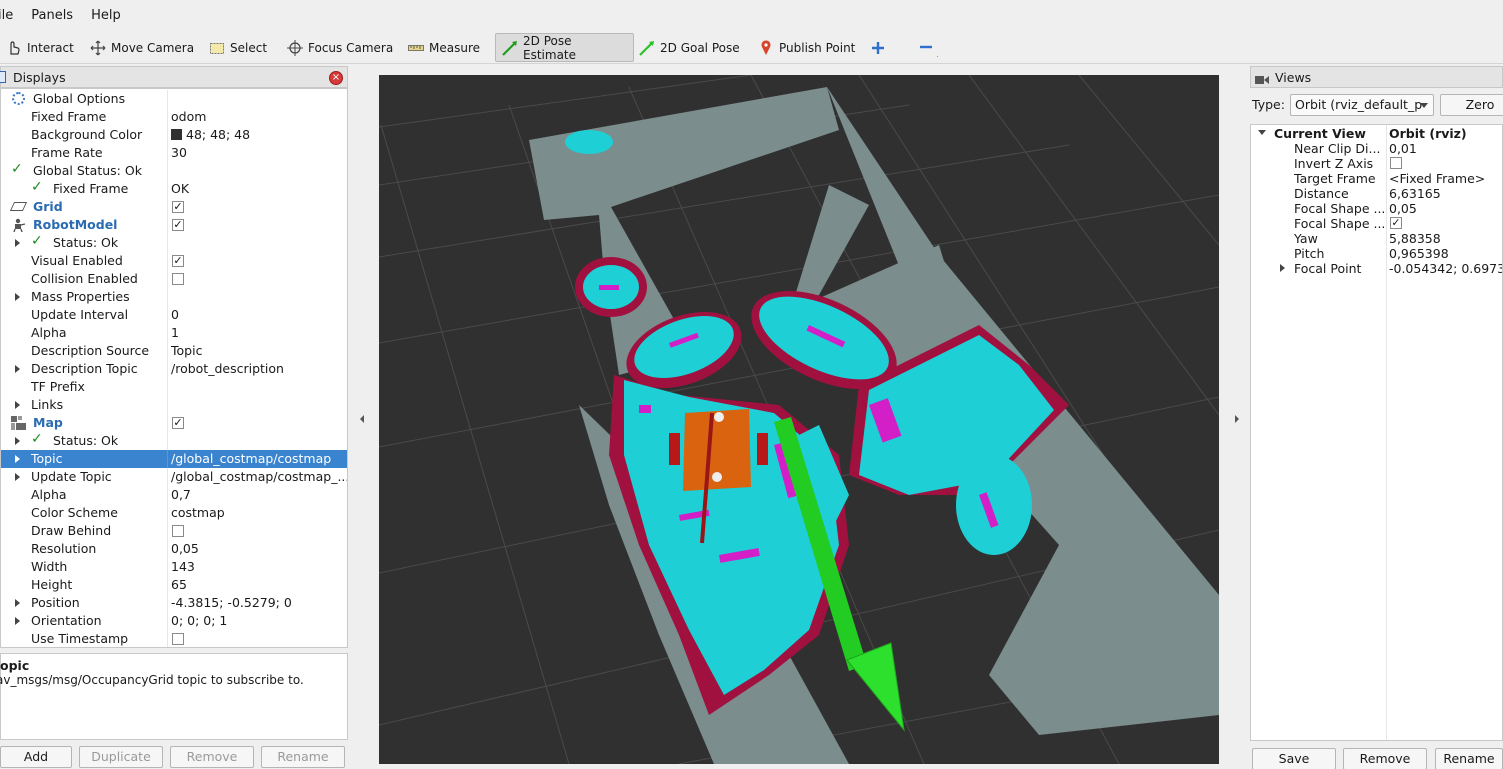 This screenshot has width=1503, height=769. I want to click on tree-row-position: Position -4.3815; -0.5279; 0, so click(174, 603).